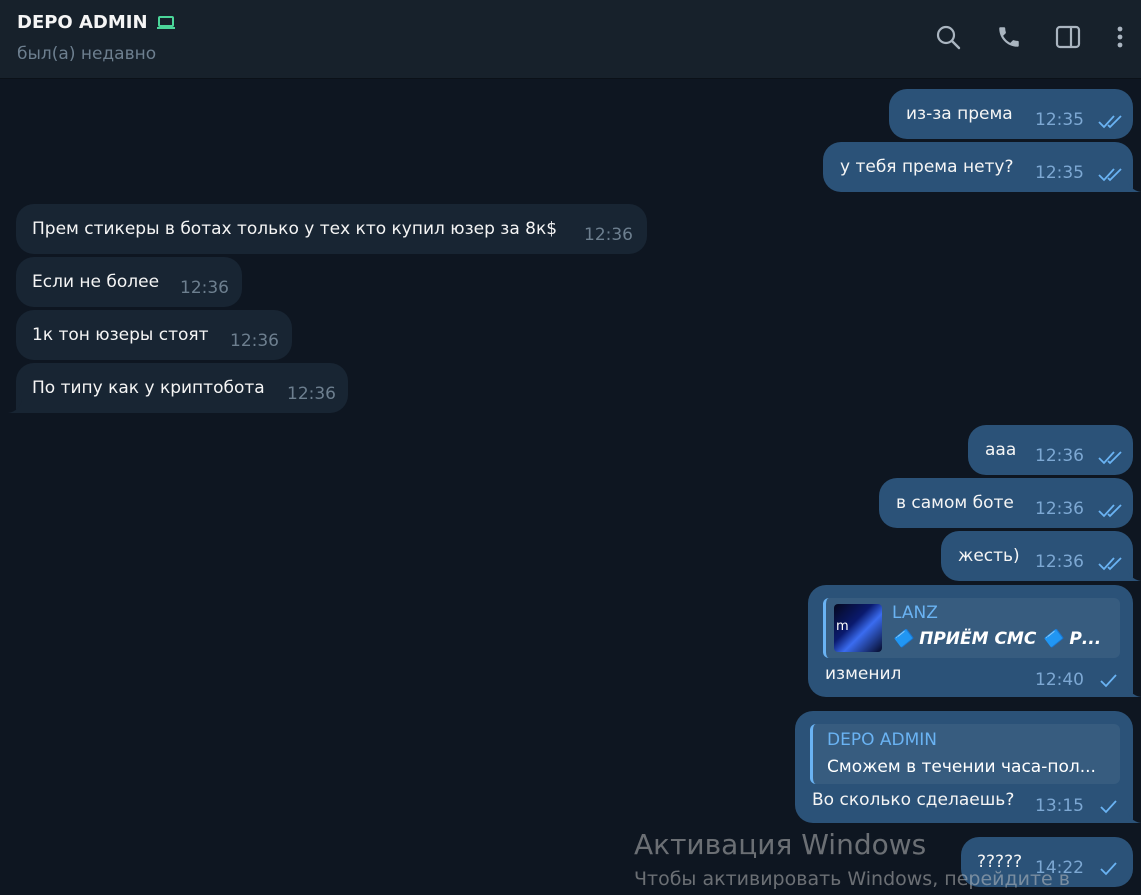 This screenshot has height=895, width=1141. What do you see at coordinates (780, 844) in the screenshot?
I see `windows-activation-title: Активация Windows` at bounding box center [780, 844].